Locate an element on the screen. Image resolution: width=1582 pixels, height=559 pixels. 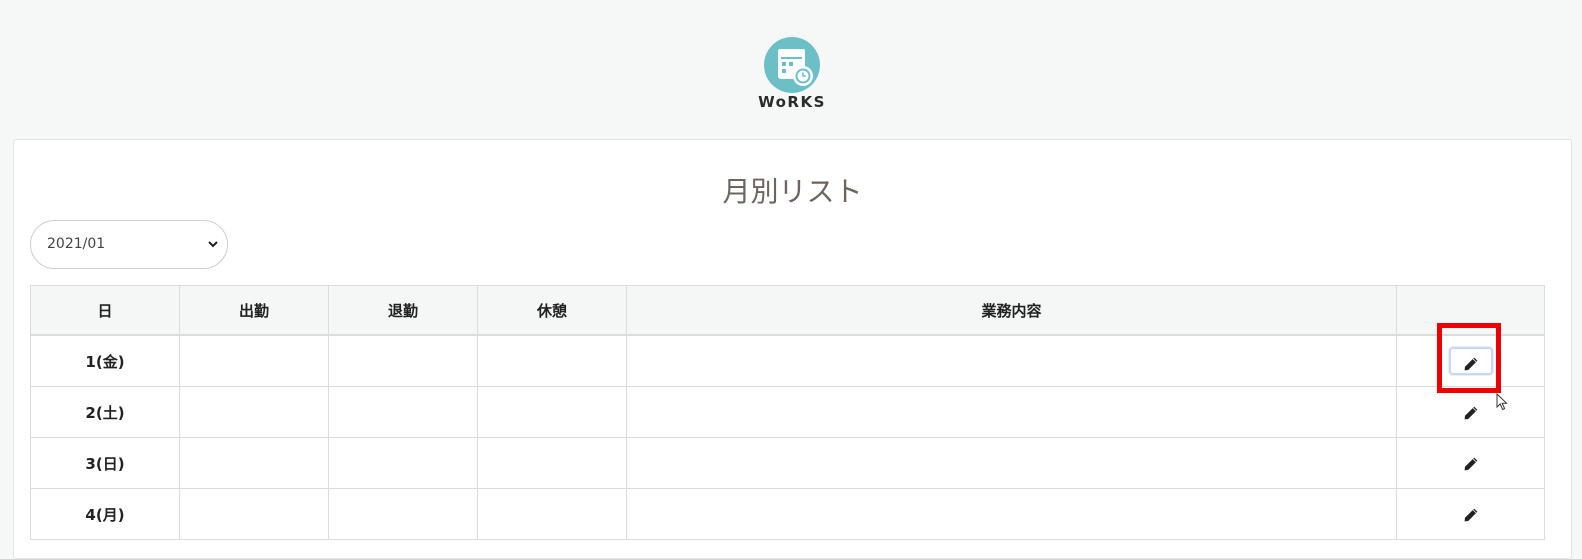
table-row: 2(土) is located at coordinates (787, 412).